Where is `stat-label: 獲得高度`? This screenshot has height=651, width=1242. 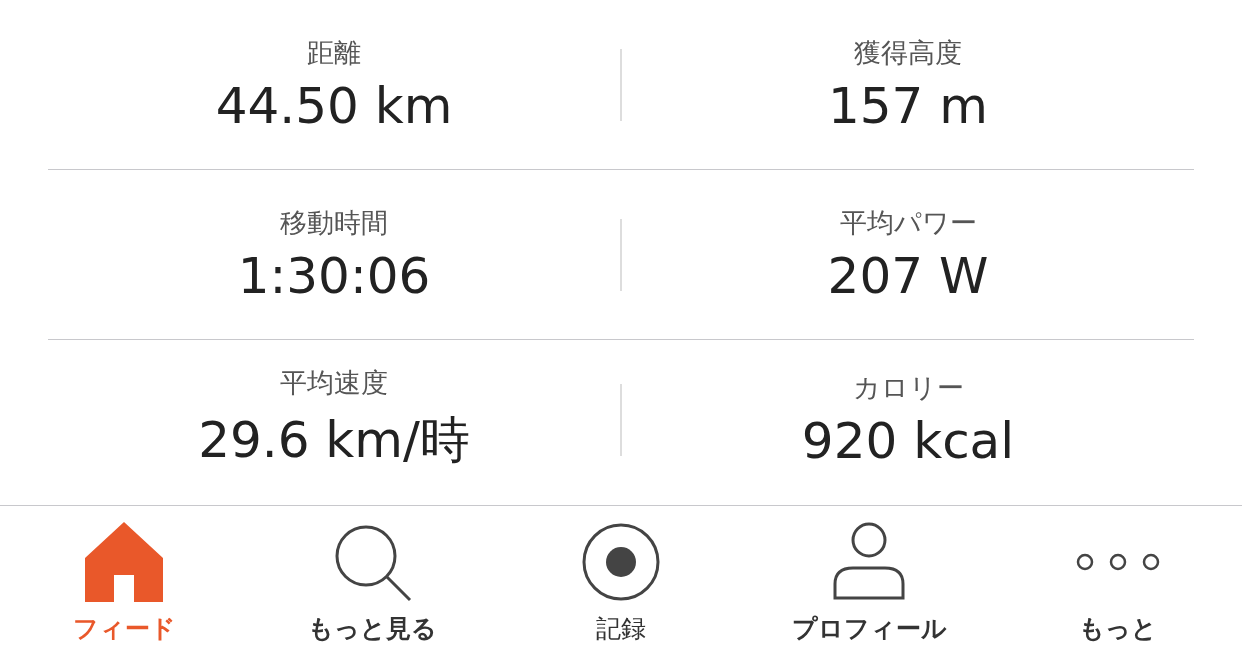
stat-label: 獲得高度 is located at coordinates (908, 52).